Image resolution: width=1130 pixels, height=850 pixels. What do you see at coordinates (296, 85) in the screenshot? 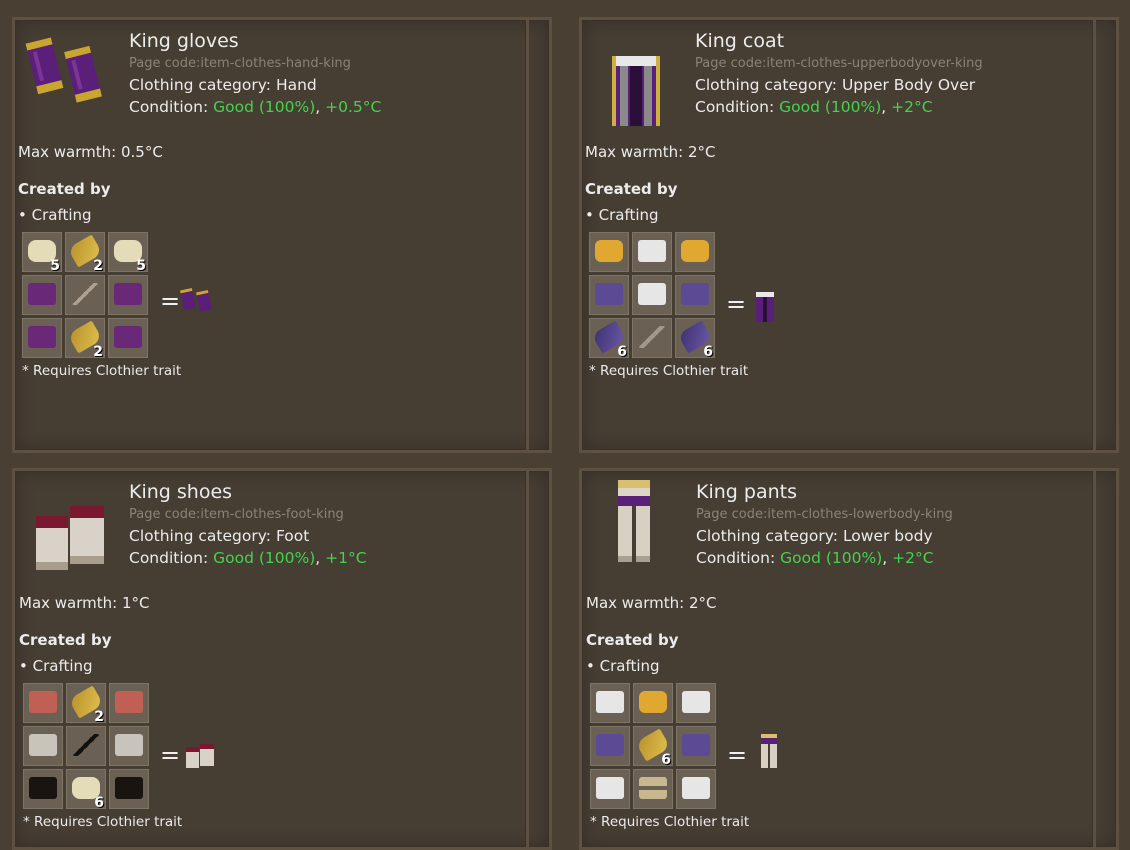
I see `category-value: Hand` at bounding box center [296, 85].